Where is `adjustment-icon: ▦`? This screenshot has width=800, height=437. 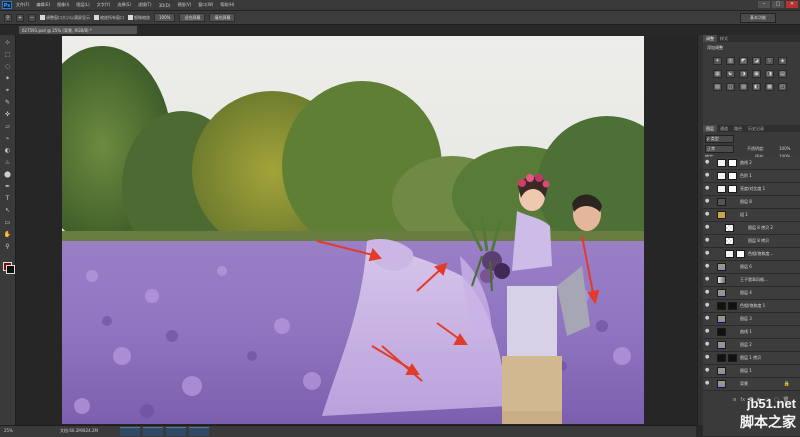
adjustment-icon: ▦ is located at coordinates (717, 74).